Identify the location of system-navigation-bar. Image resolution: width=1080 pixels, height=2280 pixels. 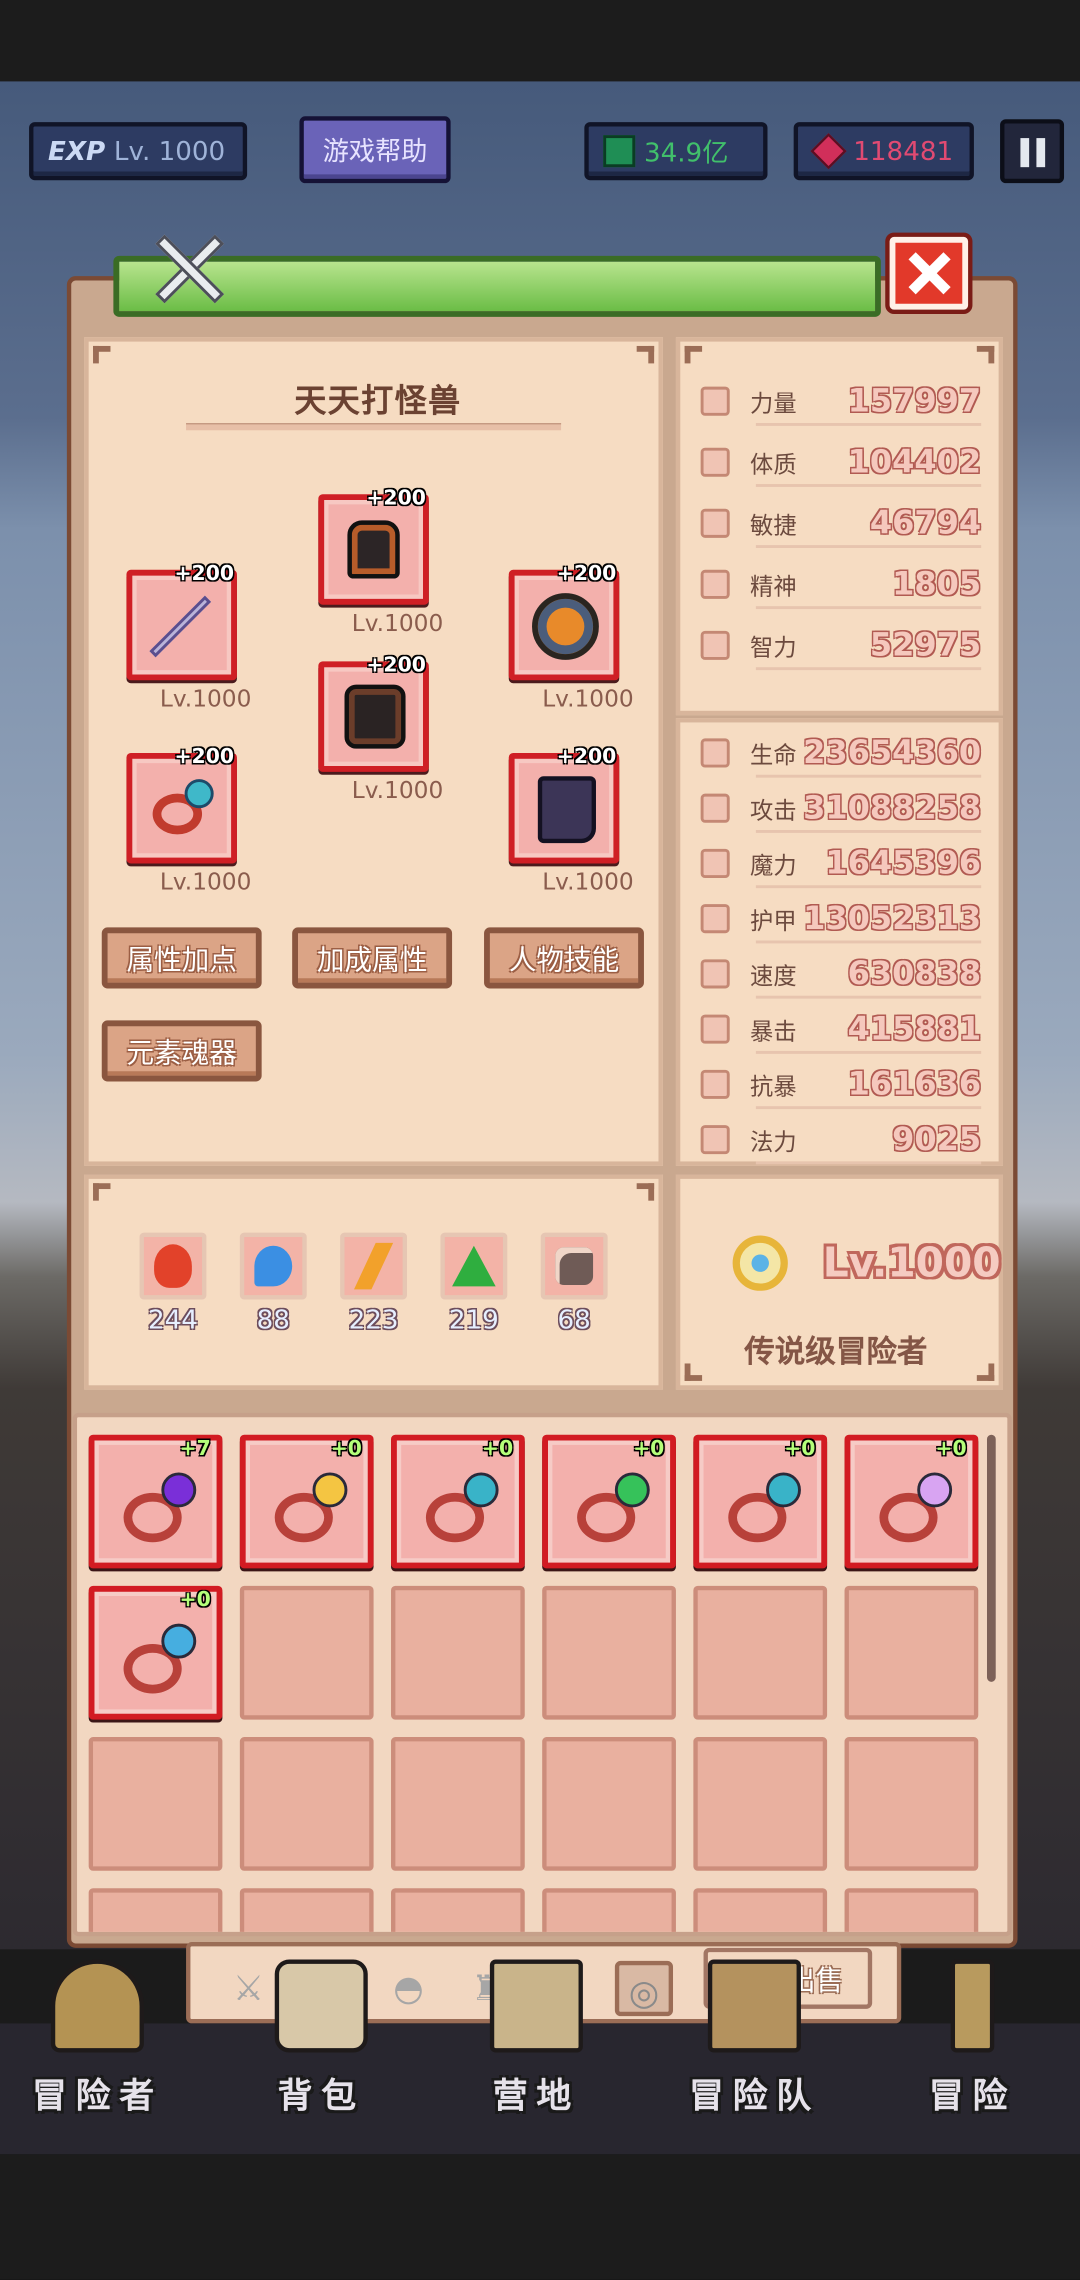
(540, 2217).